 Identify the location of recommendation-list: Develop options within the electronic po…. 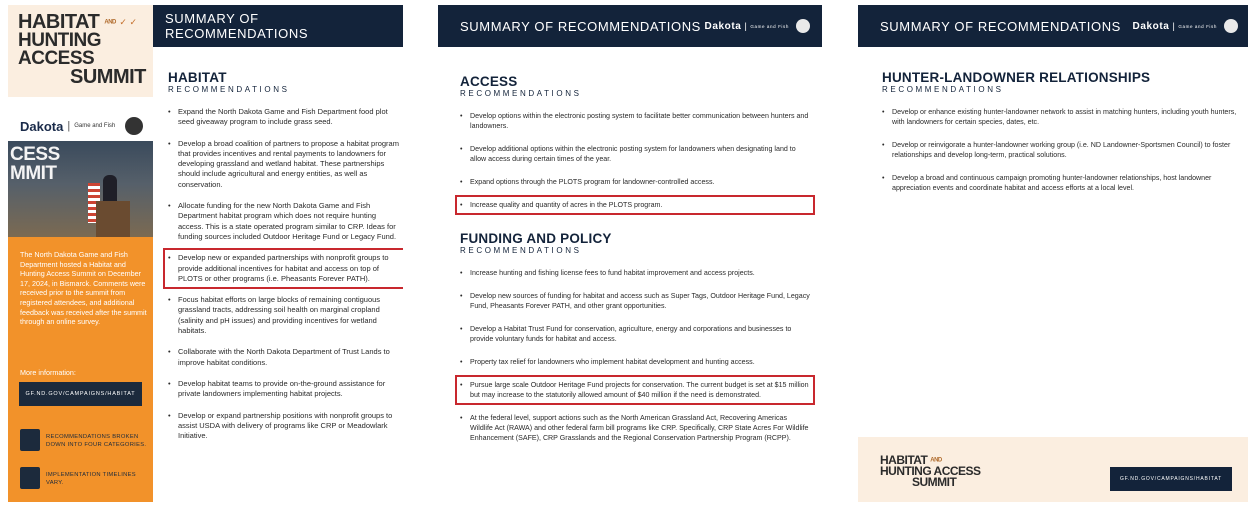
(635, 163).